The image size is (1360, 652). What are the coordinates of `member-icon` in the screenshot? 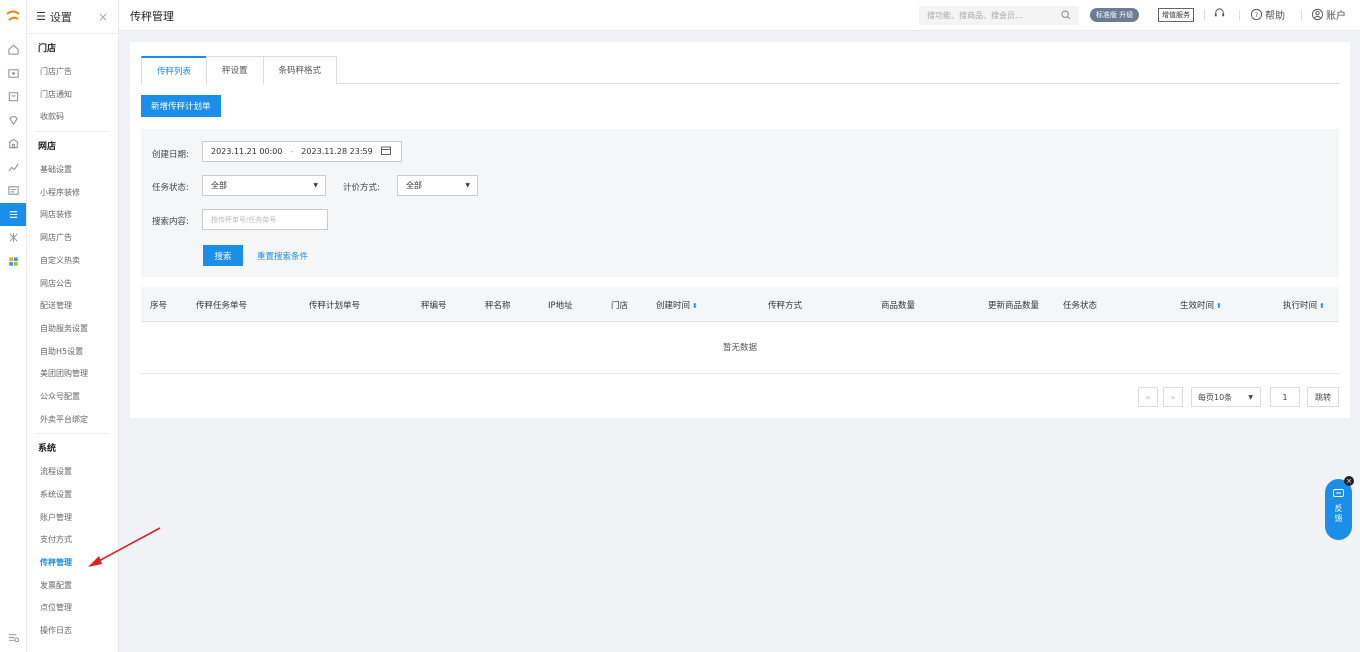 It's located at (13, 121).